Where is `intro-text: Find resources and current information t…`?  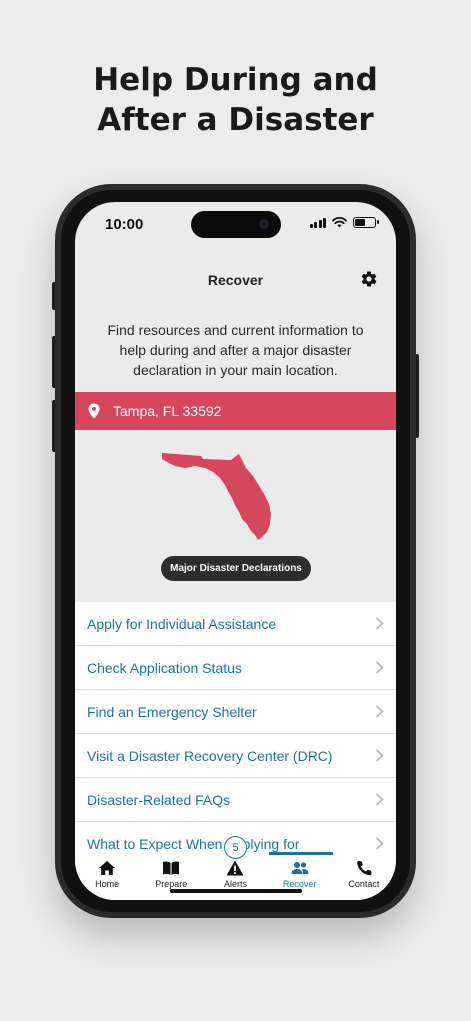
intro-text: Find resources and current information t… is located at coordinates (235, 350).